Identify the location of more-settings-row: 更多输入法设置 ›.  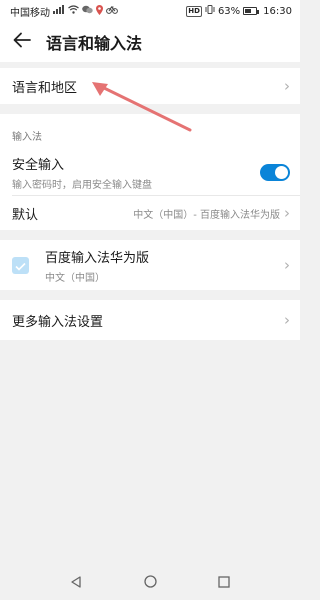
(150, 320).